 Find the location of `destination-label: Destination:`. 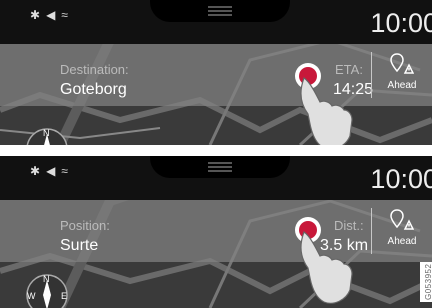

destination-label: Destination: is located at coordinates (94, 69).